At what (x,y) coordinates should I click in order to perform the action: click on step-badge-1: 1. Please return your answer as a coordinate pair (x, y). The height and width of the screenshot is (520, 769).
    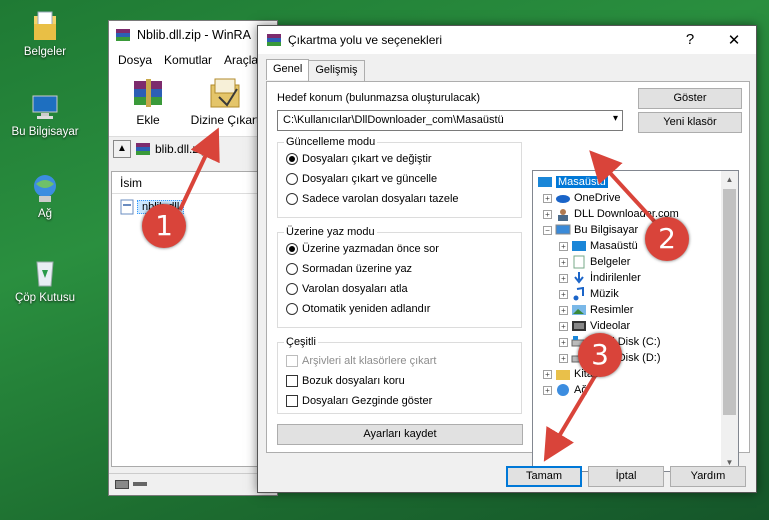
    Looking at the image, I should click on (164, 226).